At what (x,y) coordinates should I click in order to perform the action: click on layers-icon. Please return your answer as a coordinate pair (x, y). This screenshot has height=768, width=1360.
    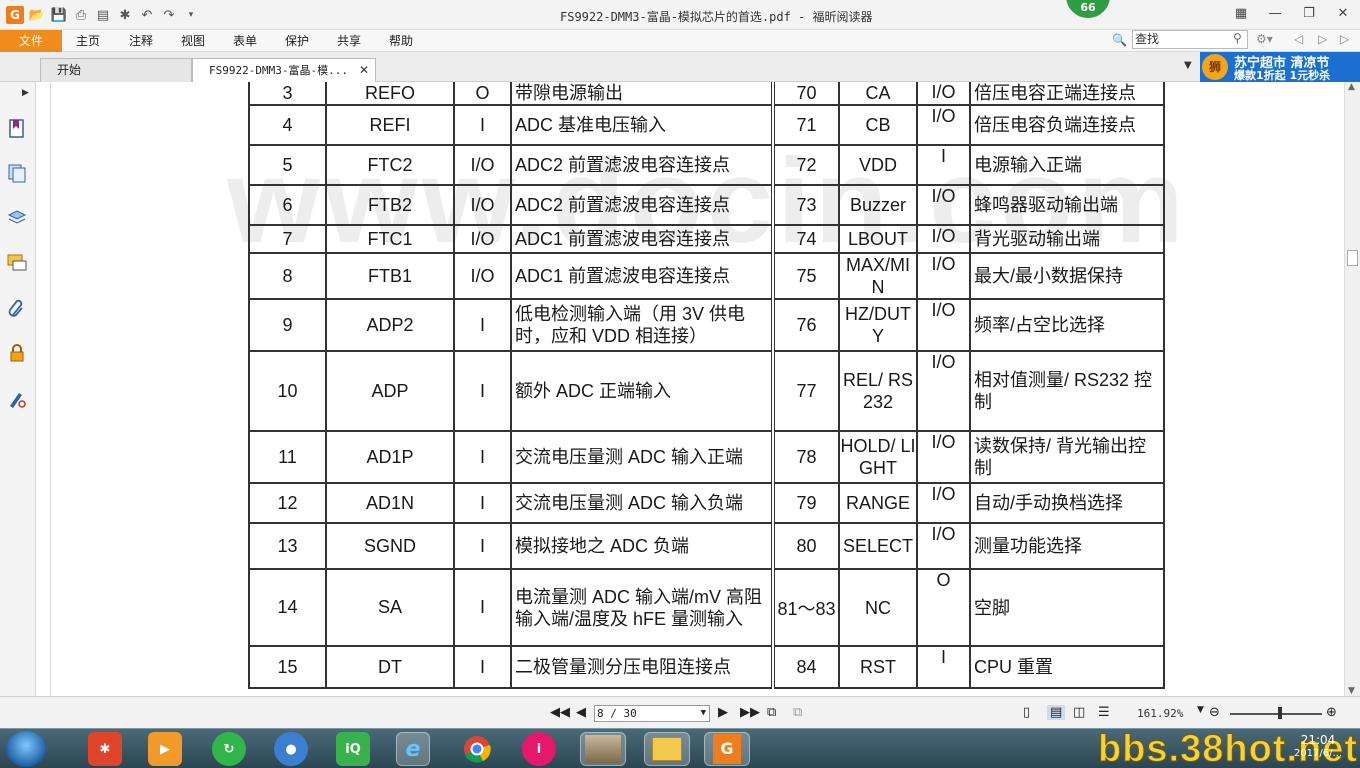
    Looking at the image, I should click on (17, 217).